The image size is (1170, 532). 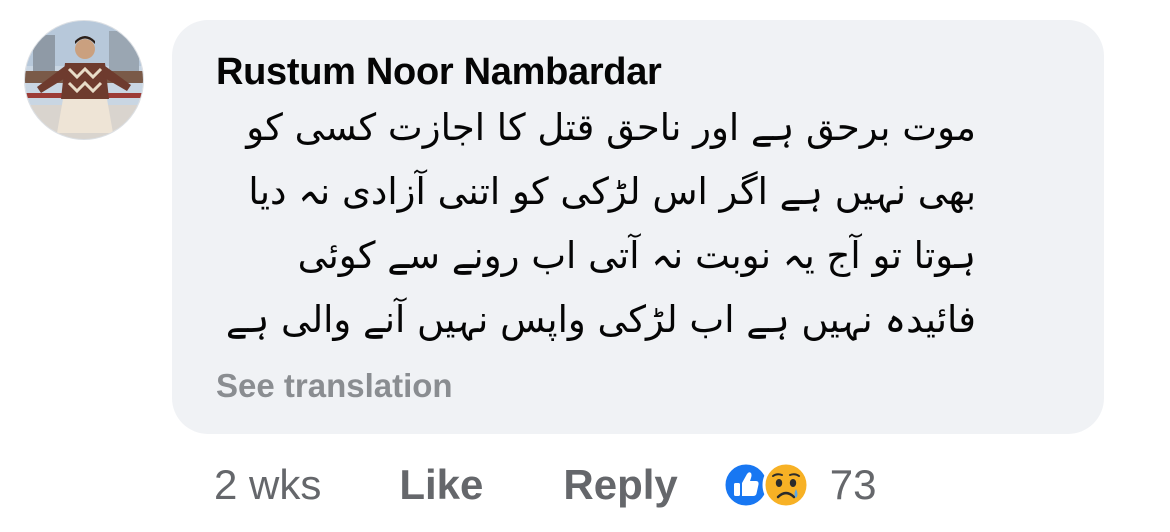 What do you see at coordinates (334, 386) in the screenshot?
I see `see-translation-link: See translation` at bounding box center [334, 386].